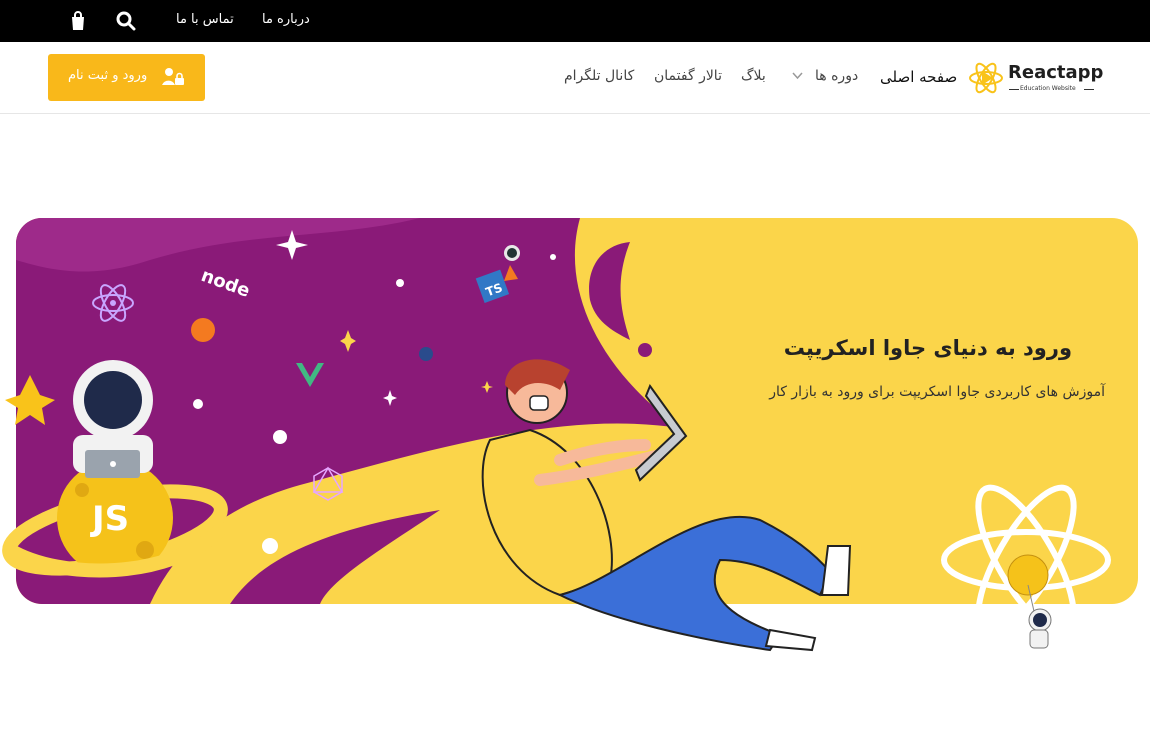 This screenshot has height=740, width=1150. Describe the element at coordinates (113, 419) in the screenshot. I see `astronaut-left` at that location.